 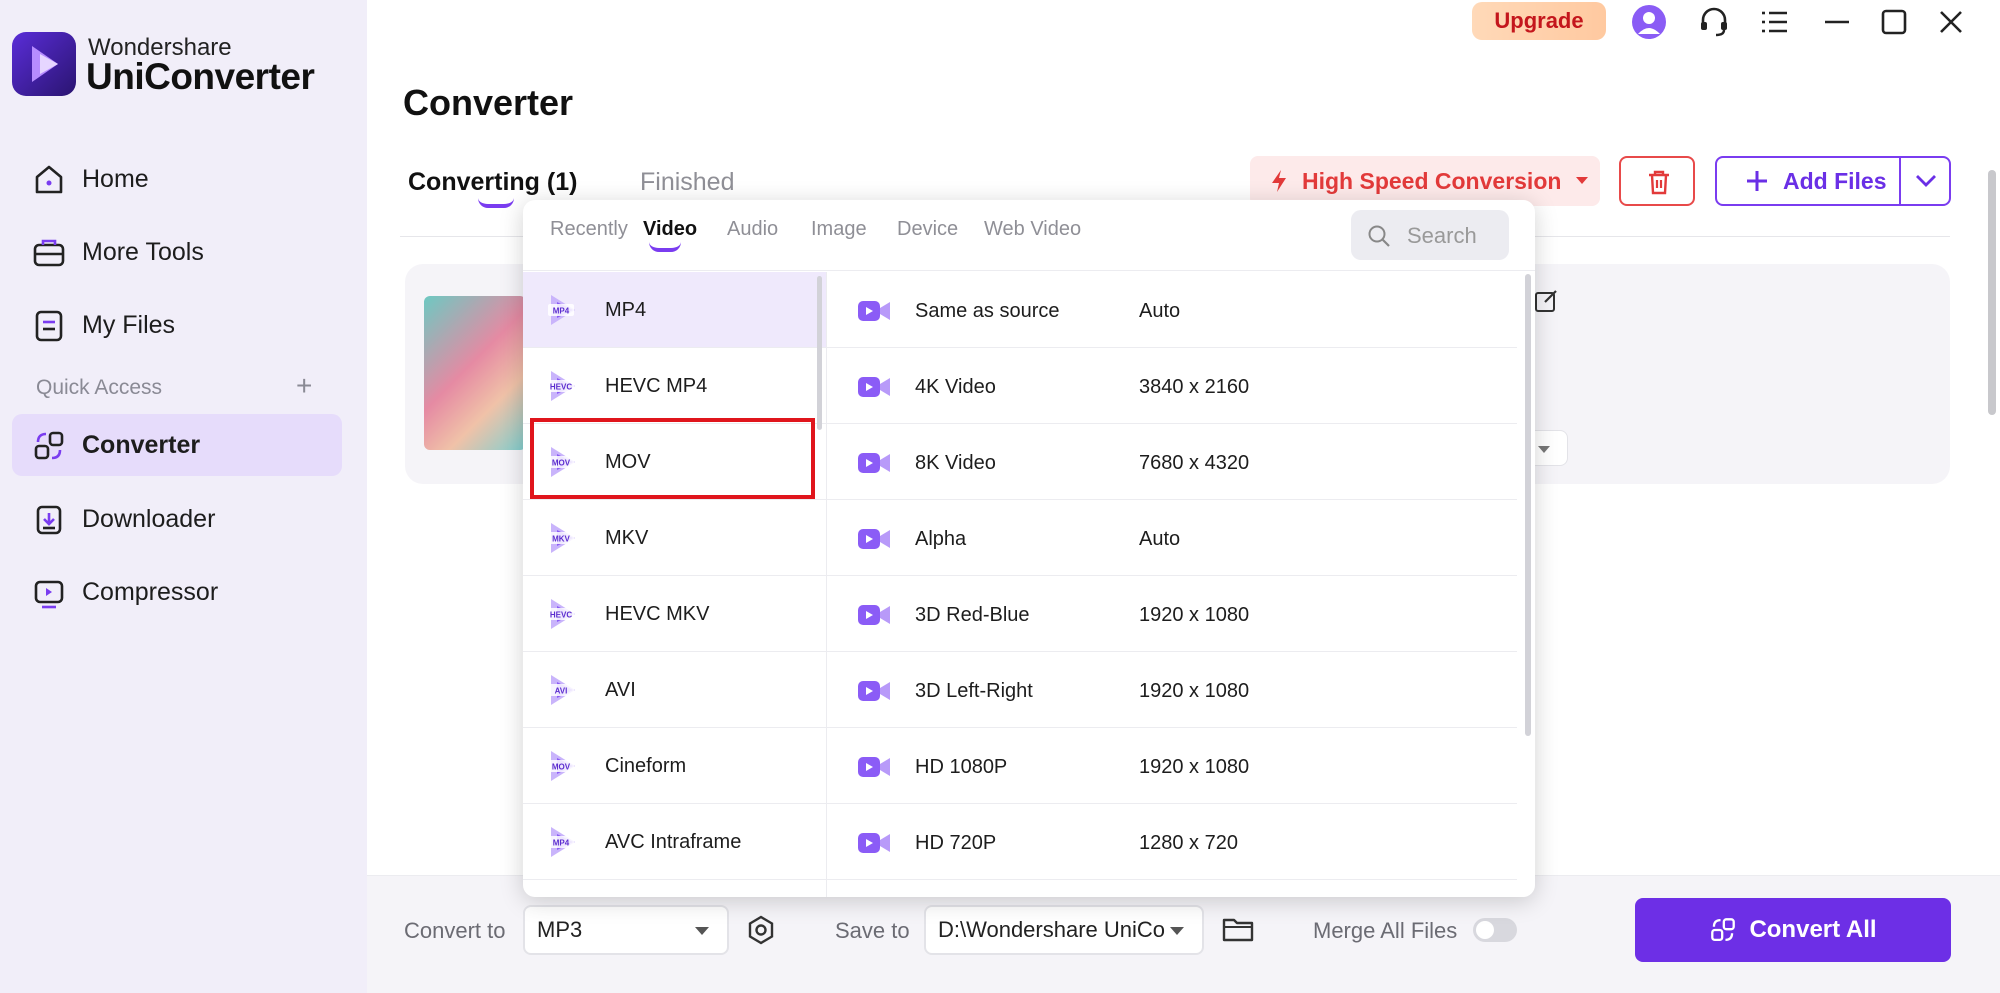 I want to click on edit-icon, so click(x=1546, y=301).